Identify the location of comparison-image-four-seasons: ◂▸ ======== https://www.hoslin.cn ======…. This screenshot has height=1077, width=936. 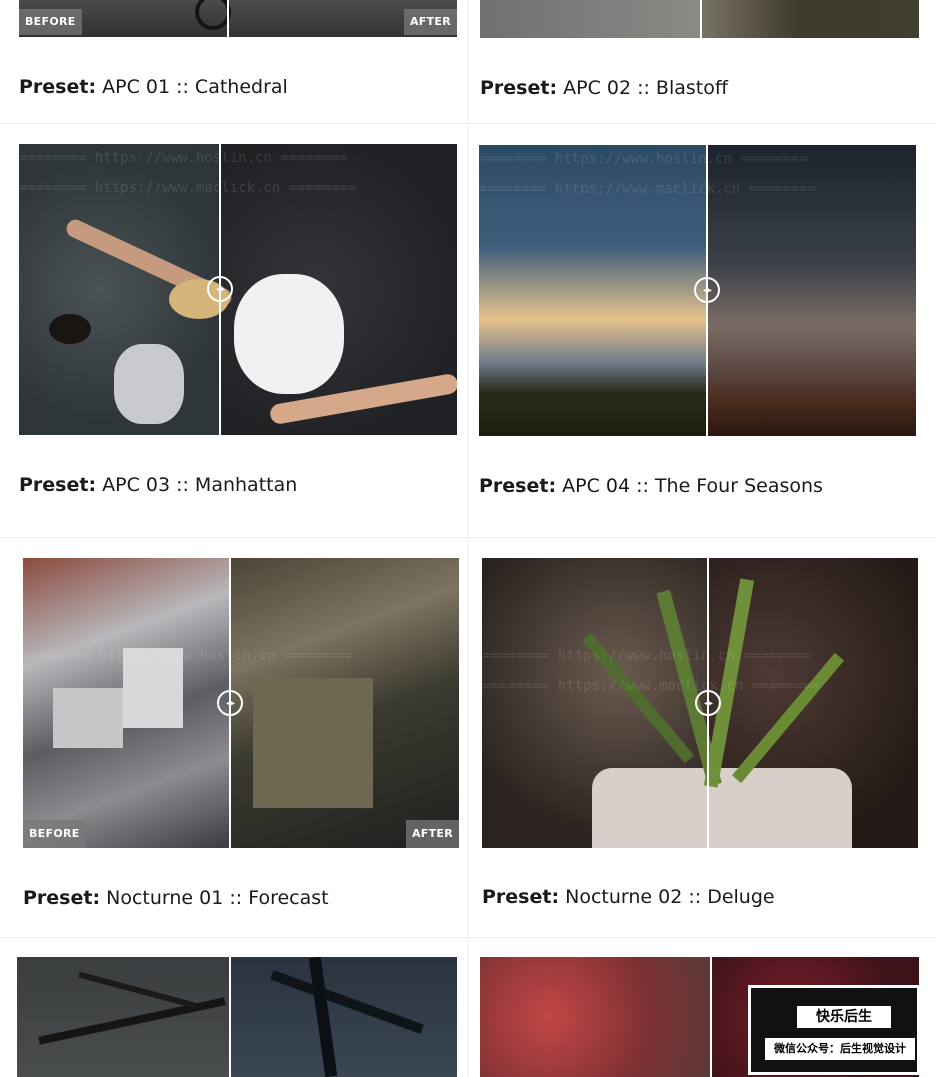
(697, 290).